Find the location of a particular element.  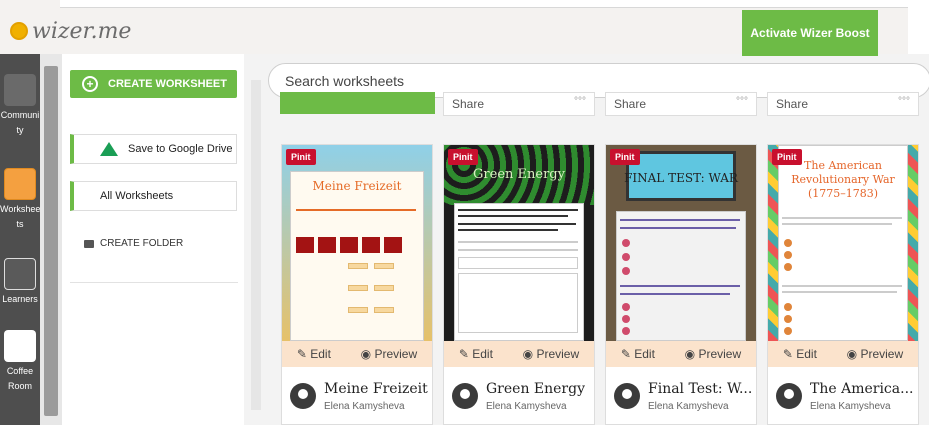

worksheet-thumbnail: Pinit Green Energy is located at coordinates (519, 243).